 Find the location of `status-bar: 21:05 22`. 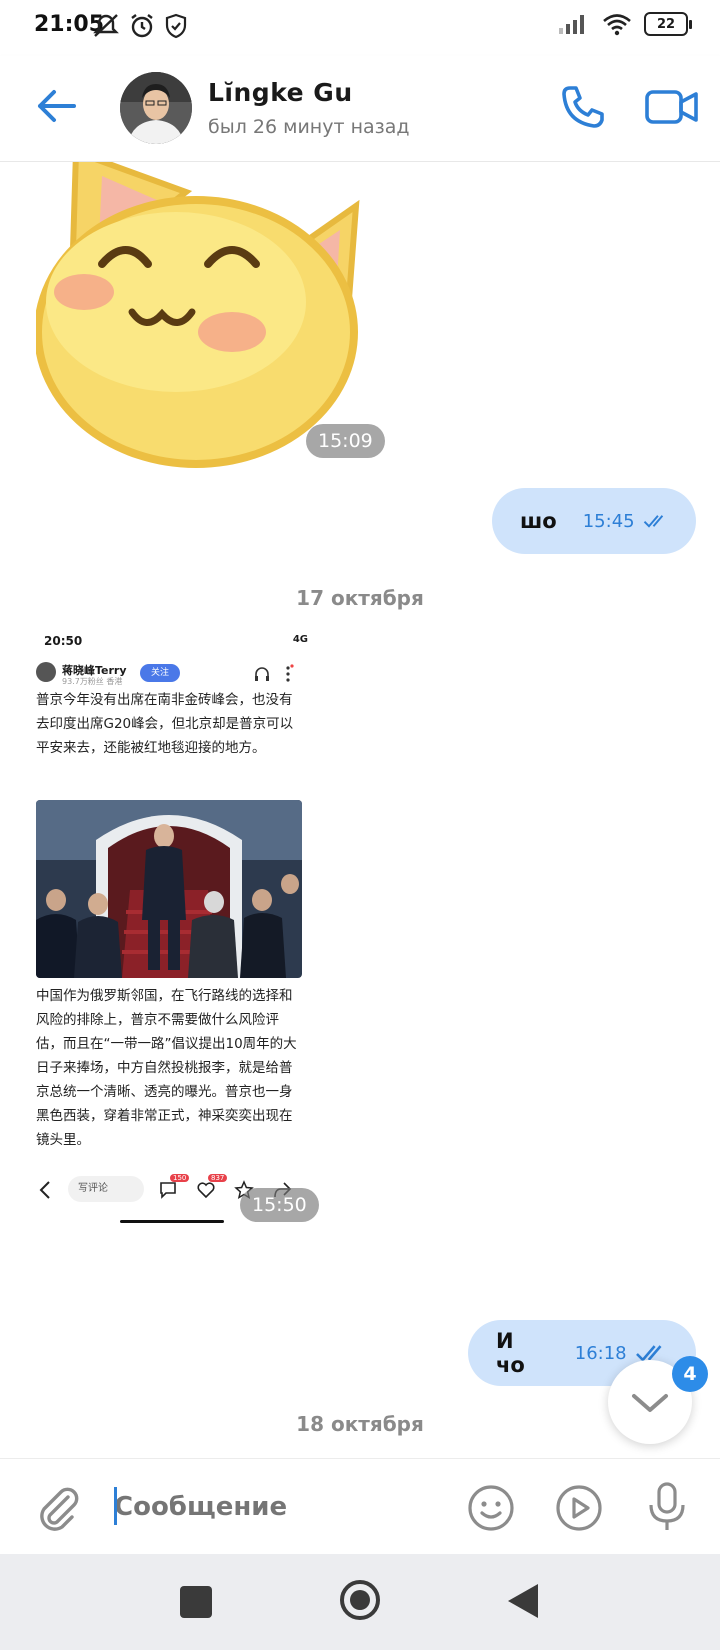

status-bar: 21:05 22 is located at coordinates (360, 28).